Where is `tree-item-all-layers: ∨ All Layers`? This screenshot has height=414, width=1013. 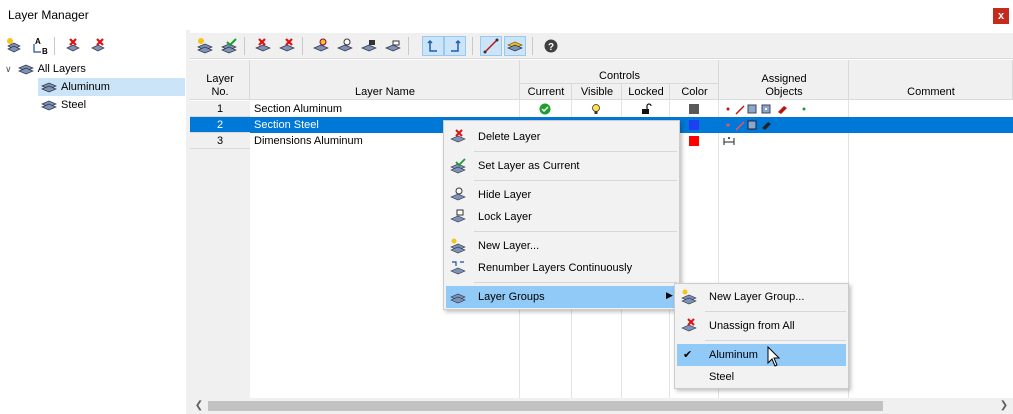 tree-item-all-layers: ∨ All Layers is located at coordinates (93, 69).